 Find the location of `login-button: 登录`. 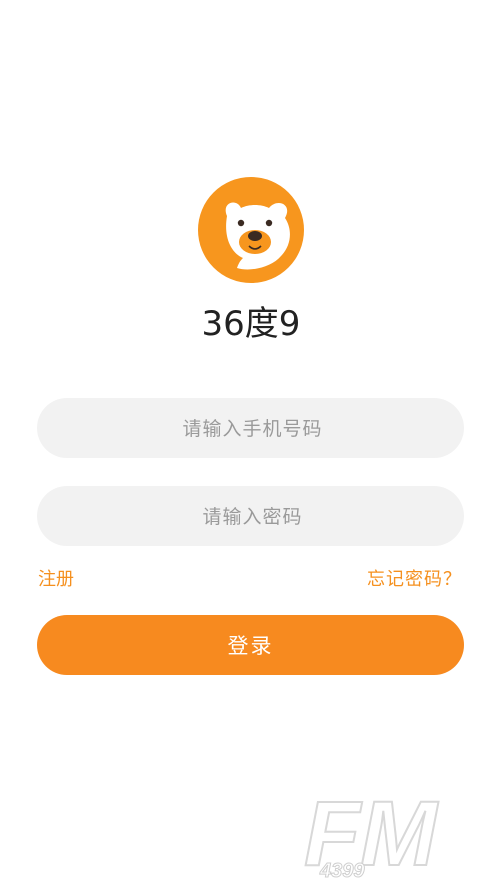

login-button: 登录 is located at coordinates (250, 645).